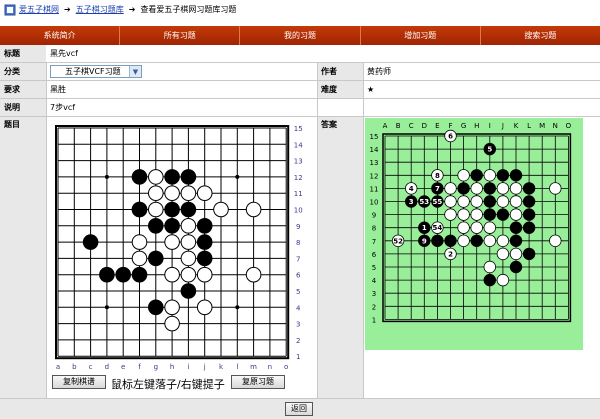 This screenshot has height=419, width=600. I want to click on move-number: 2, so click(450, 254).